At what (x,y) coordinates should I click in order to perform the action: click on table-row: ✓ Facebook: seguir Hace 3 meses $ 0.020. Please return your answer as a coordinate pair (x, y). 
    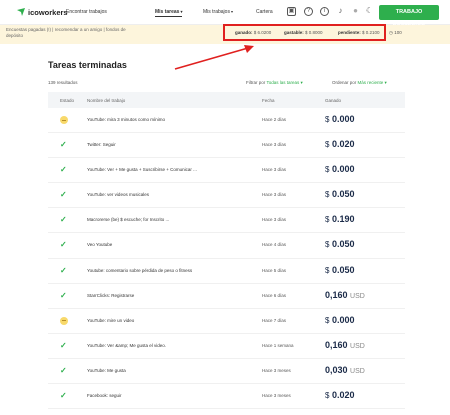
    Looking at the image, I should click on (226, 397).